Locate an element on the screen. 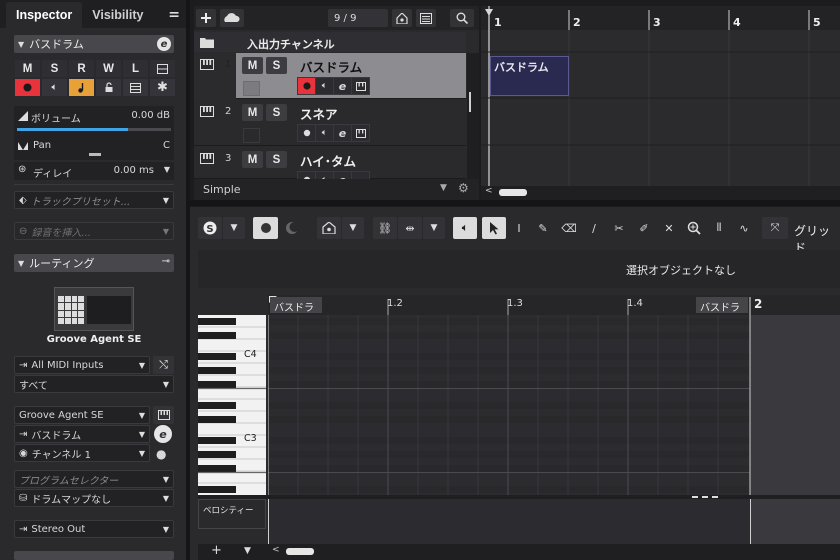  track-name: ハイ･タム is located at coordinates (328, 160).